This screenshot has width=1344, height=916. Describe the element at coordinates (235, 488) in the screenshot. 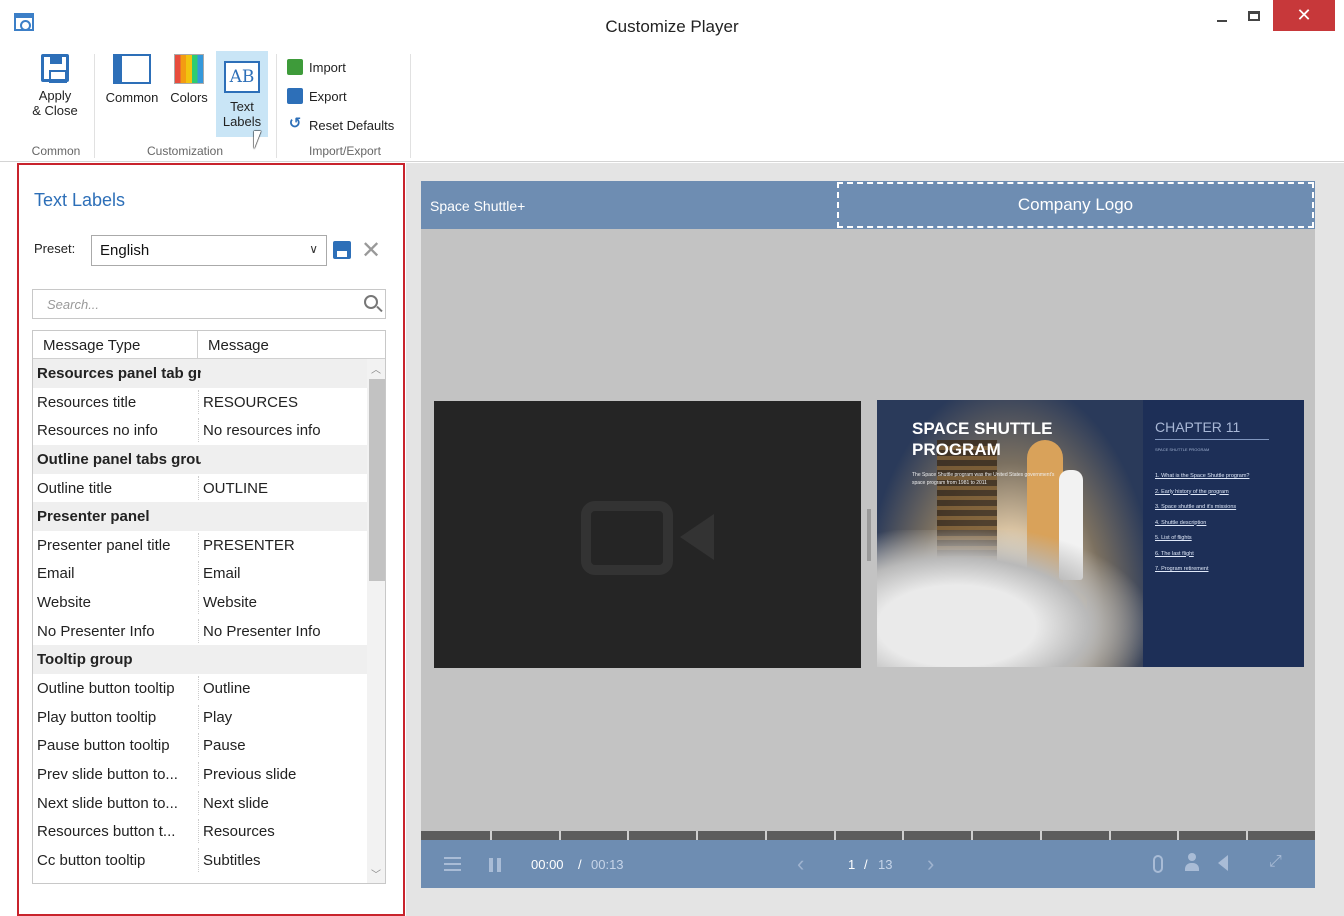

I see `message-cell: OUTLINE` at that location.